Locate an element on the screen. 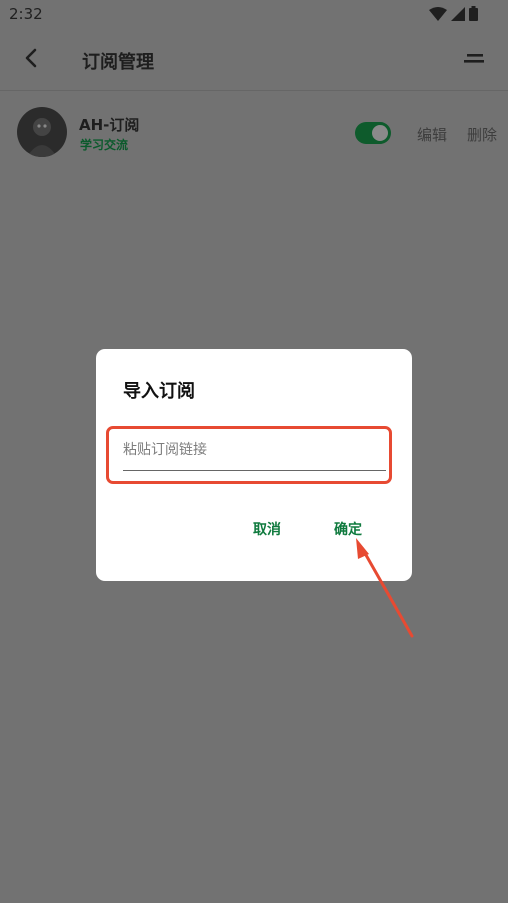 The height and width of the screenshot is (903, 508). battery-icon is located at coordinates (473, 13).